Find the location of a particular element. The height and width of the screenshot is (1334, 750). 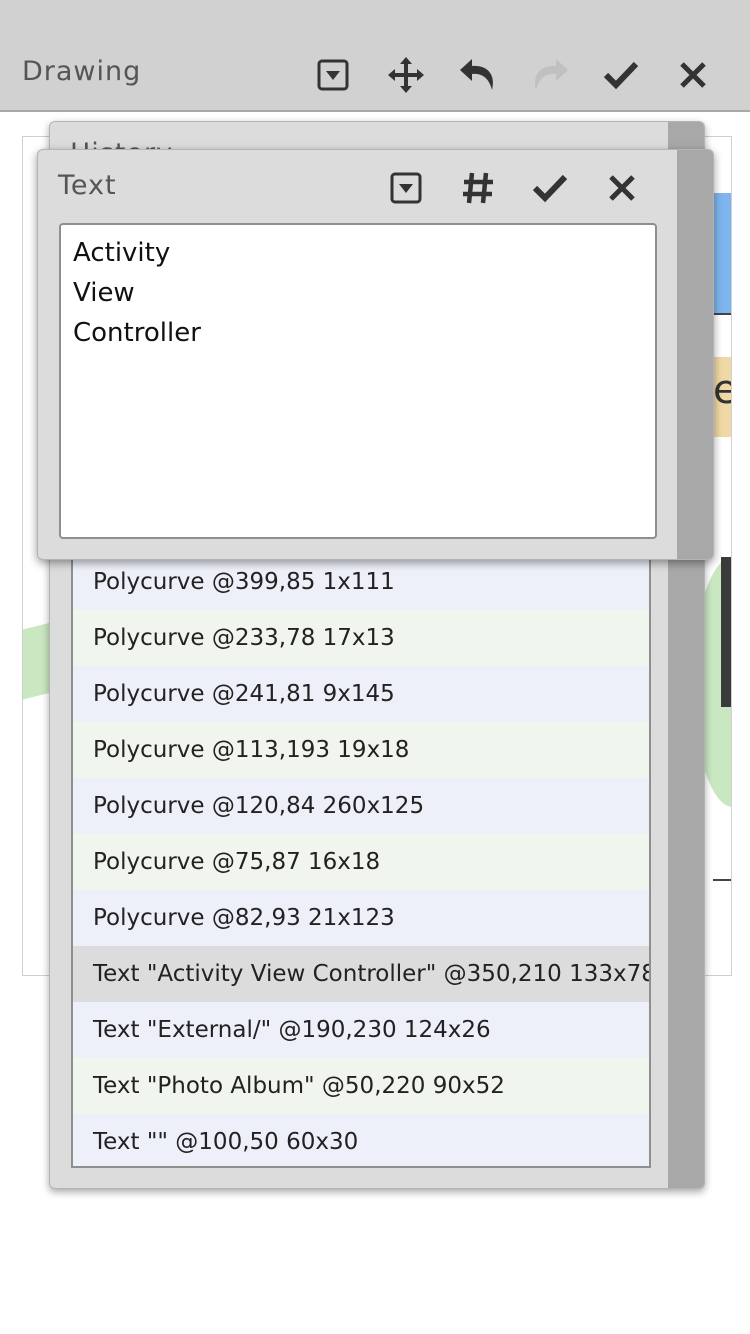

undo-icon is located at coordinates (478, 75).